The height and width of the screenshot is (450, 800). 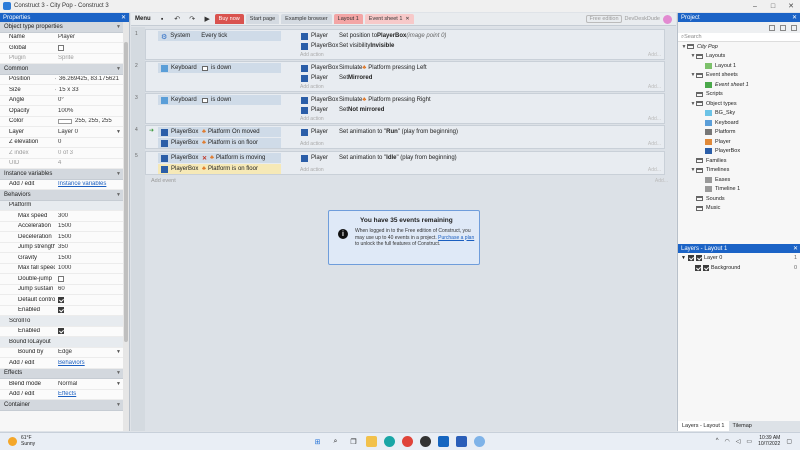 What do you see at coordinates (739, 57) in the screenshot?
I see `tree-item-layouts: ▼ Layouts` at bounding box center [739, 57].